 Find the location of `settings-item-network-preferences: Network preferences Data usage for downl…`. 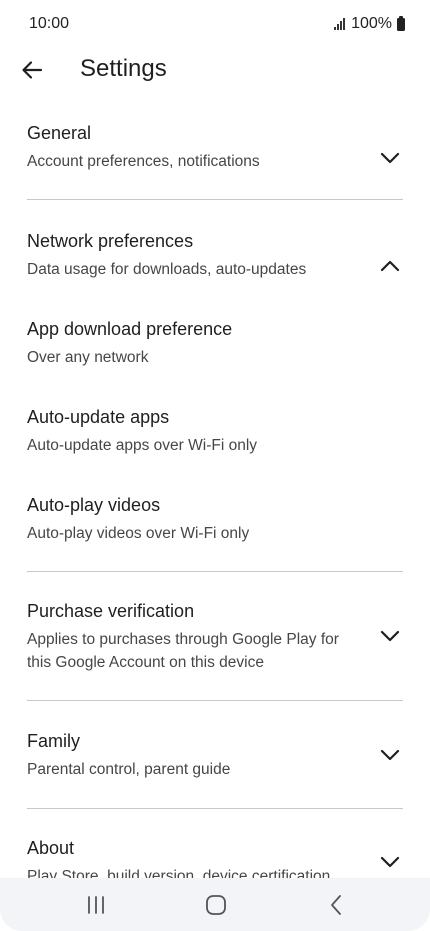

settings-item-network-preferences: Network preferences Data usage for downl… is located at coordinates (215, 258).